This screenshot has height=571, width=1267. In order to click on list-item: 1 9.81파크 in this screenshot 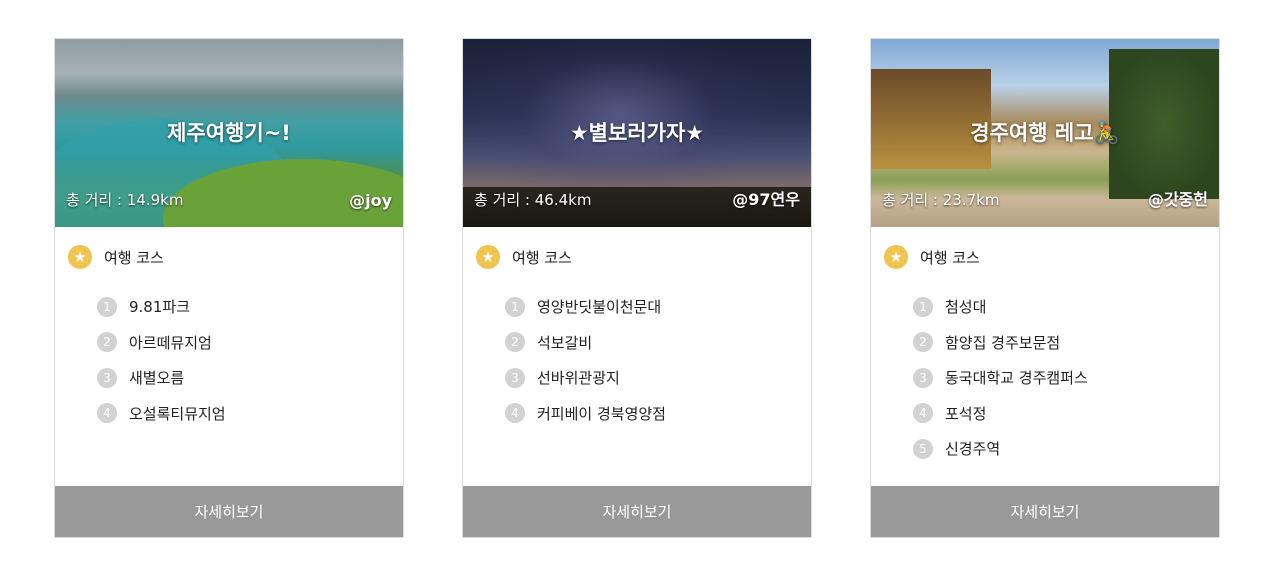, I will do `click(161, 307)`.